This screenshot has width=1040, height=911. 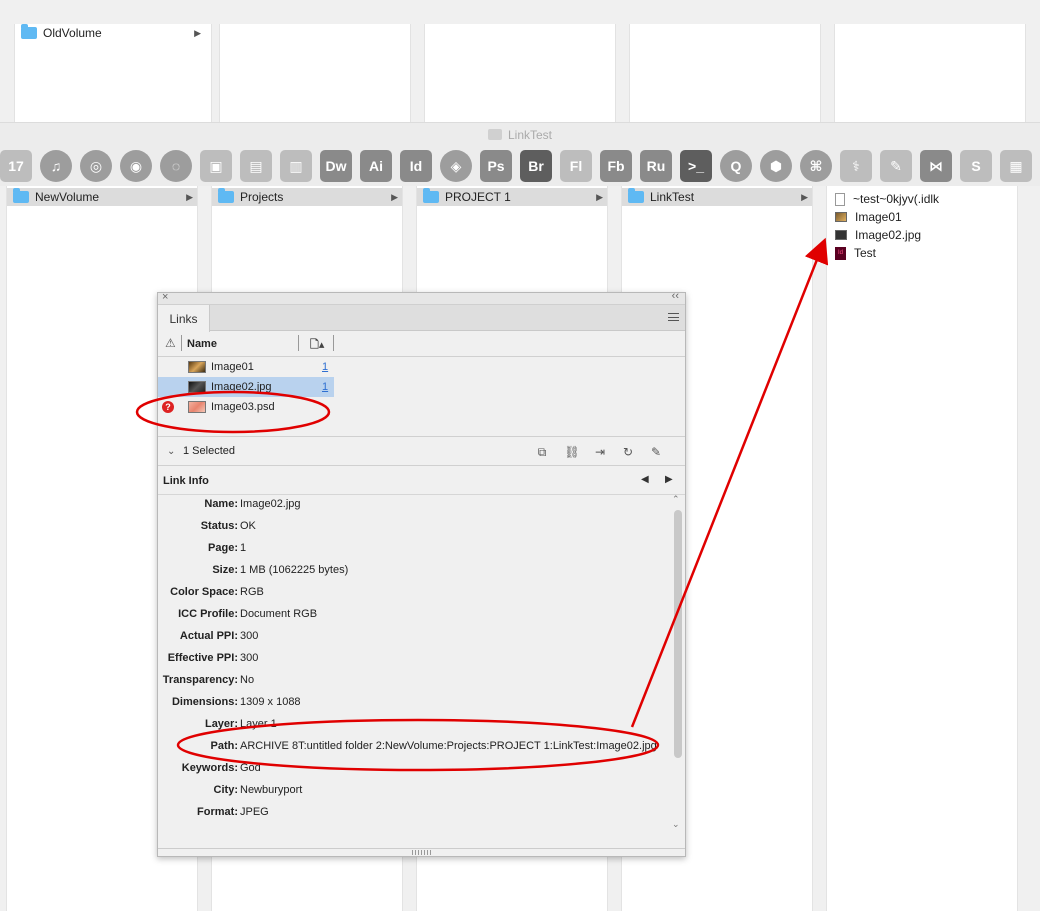 I want to click on link-name: Image01, so click(x=232, y=367).